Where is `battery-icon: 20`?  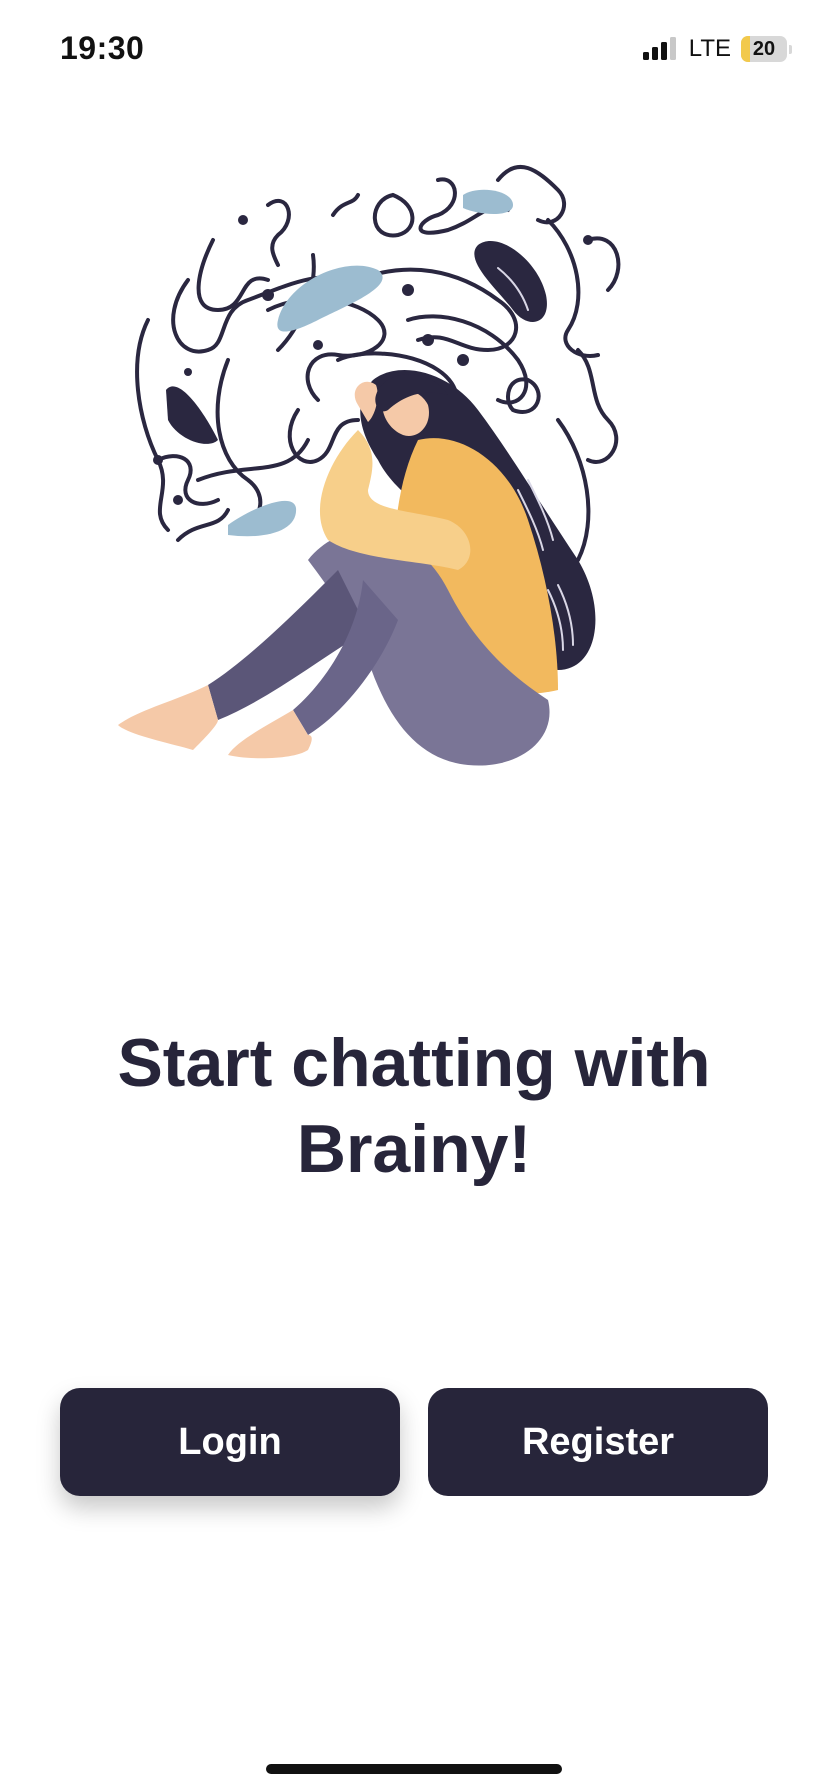 battery-icon: 20 is located at coordinates (766, 49).